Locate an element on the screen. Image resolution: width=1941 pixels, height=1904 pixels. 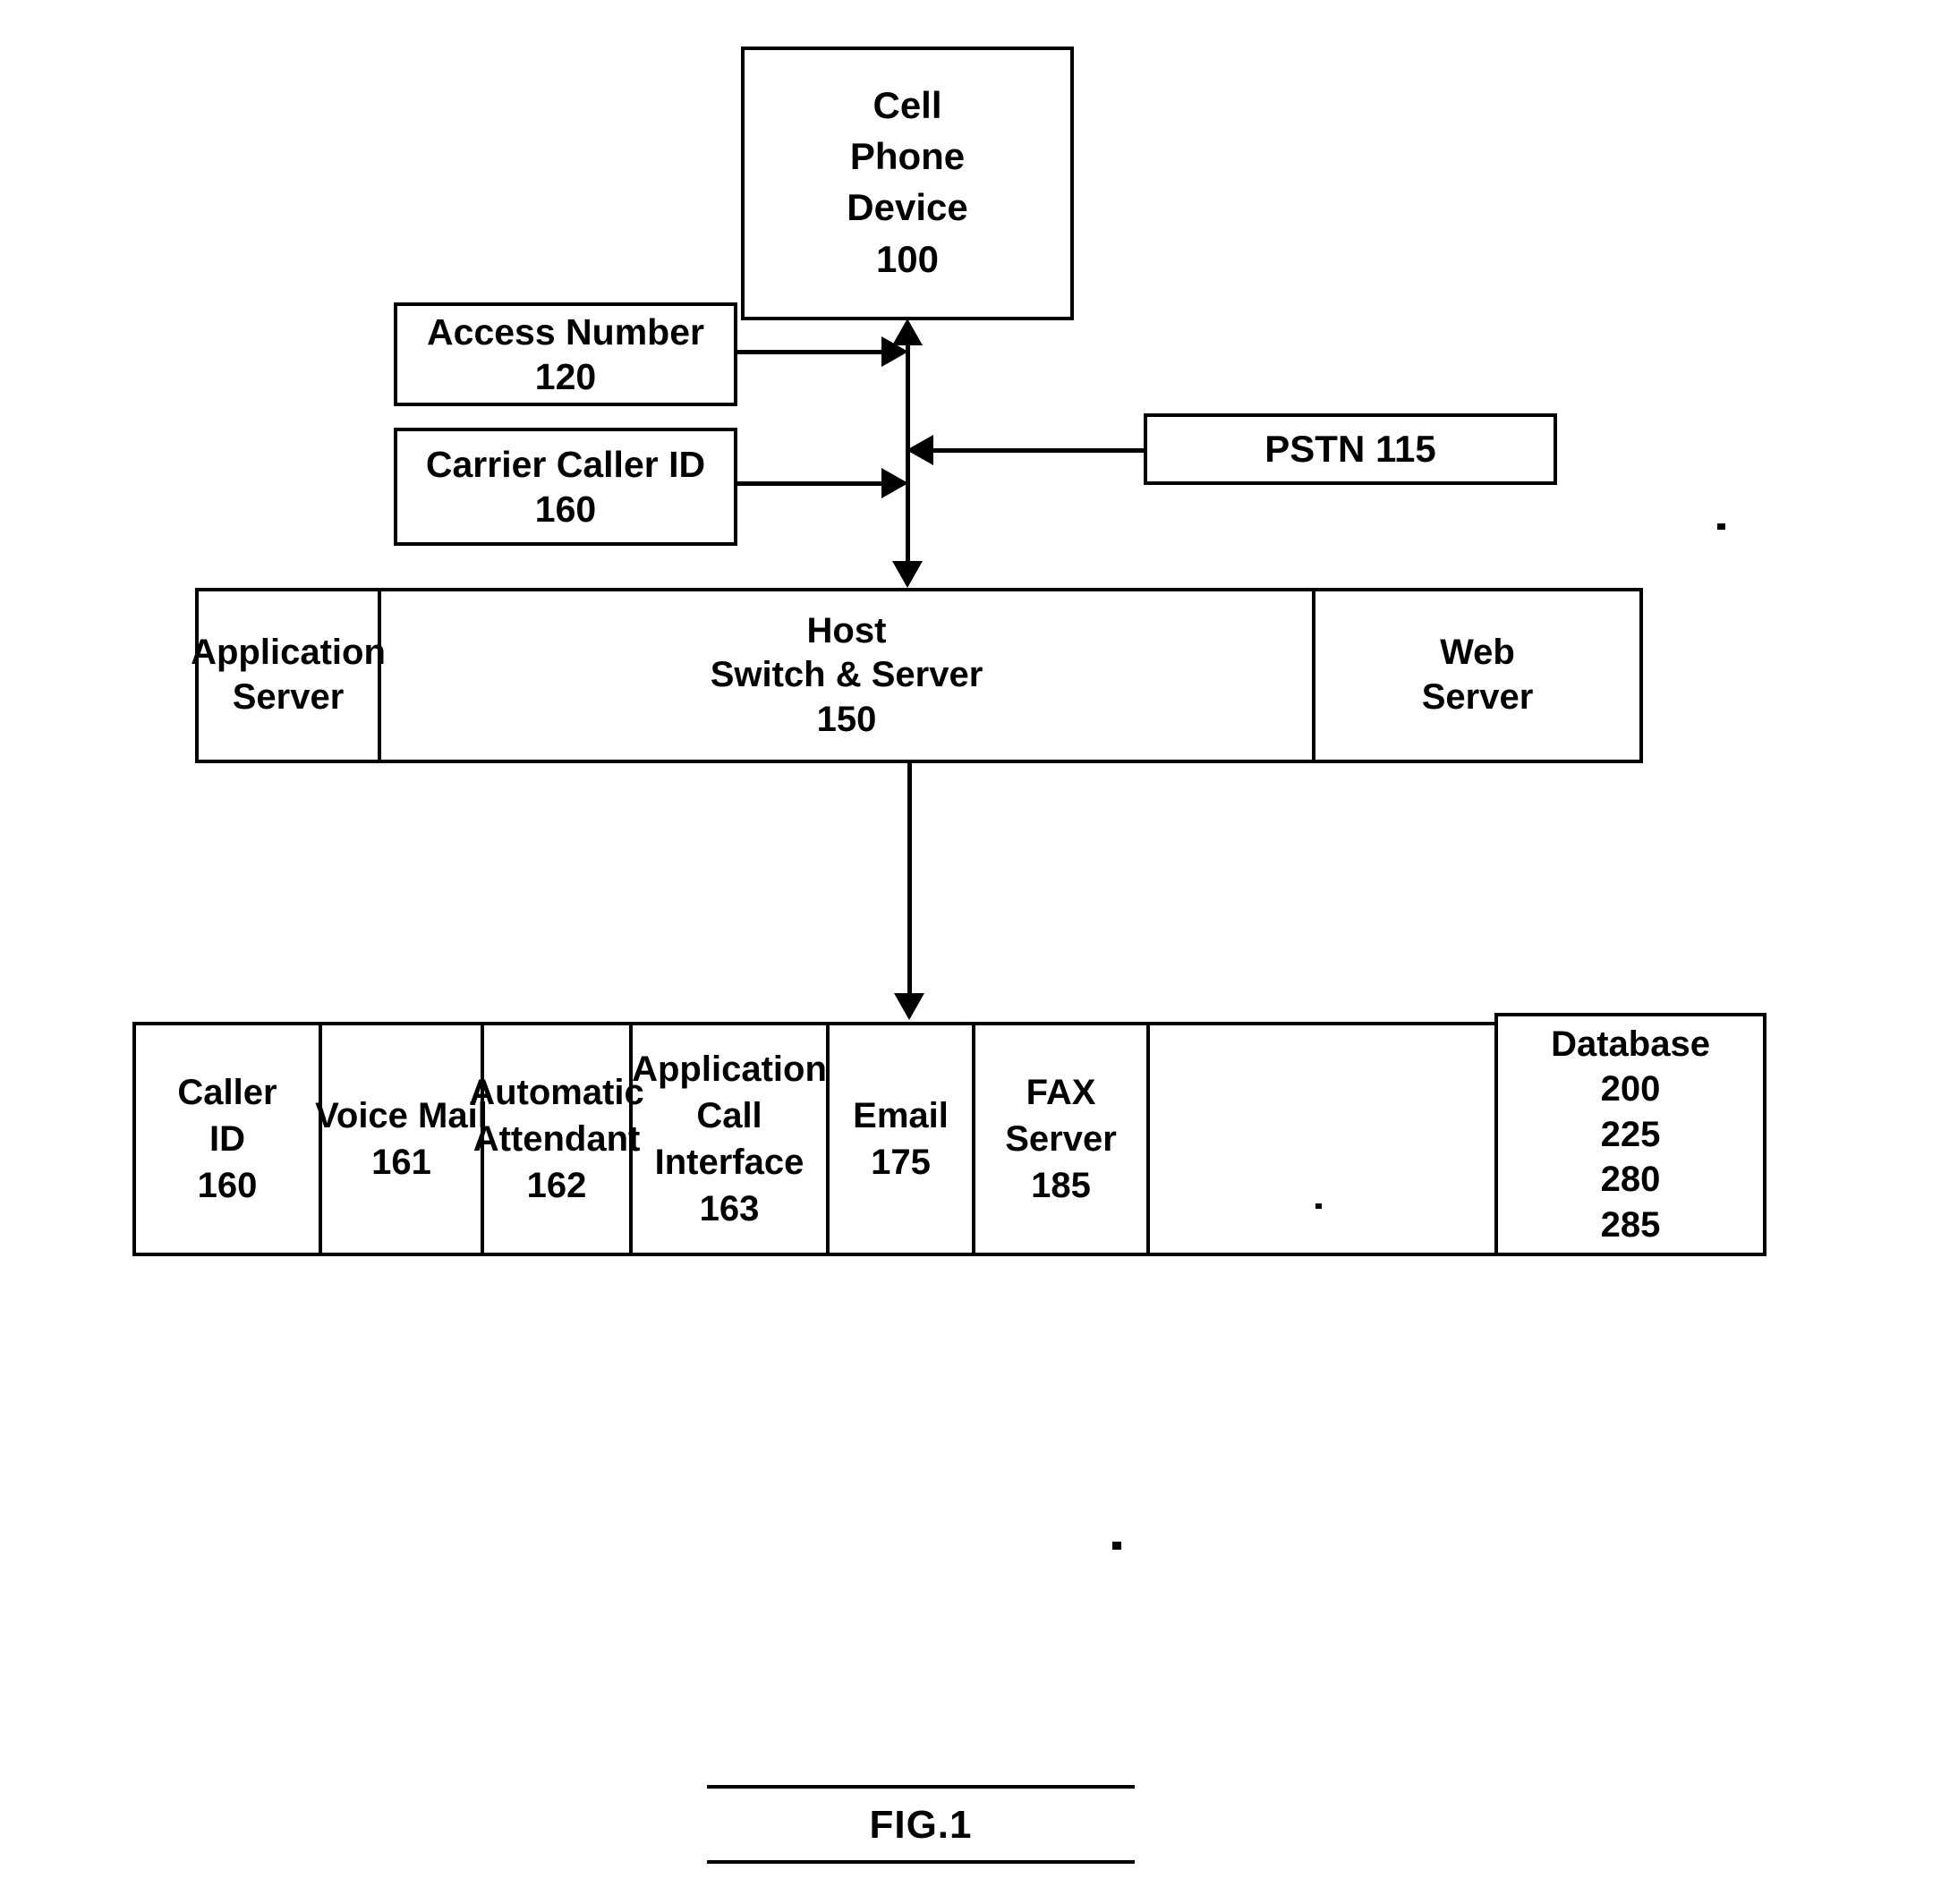
connector-access-number-to-trunk is located at coordinates (811, 352).